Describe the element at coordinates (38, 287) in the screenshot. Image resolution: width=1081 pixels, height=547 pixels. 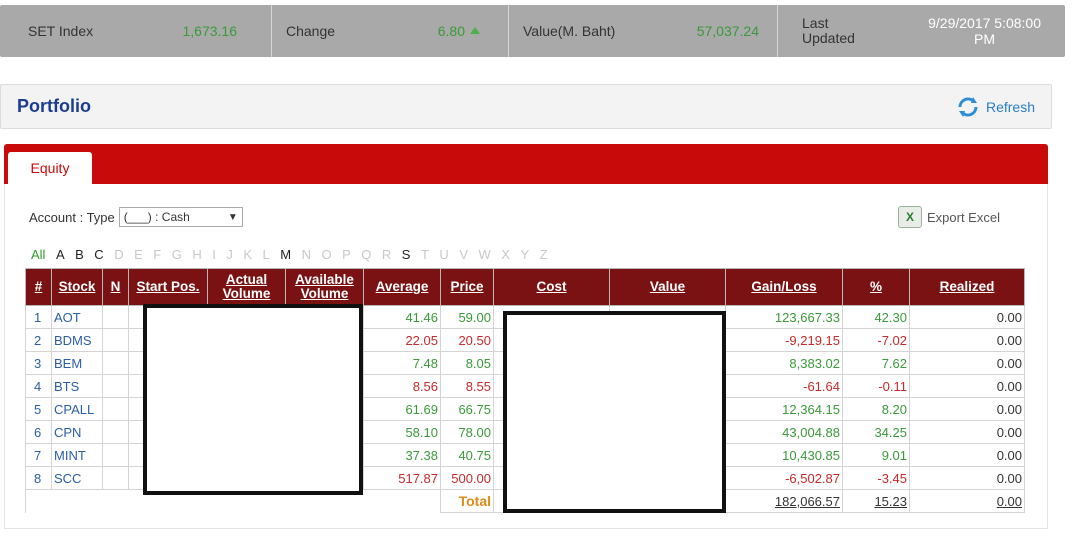
I see `col-header-index: #` at that location.